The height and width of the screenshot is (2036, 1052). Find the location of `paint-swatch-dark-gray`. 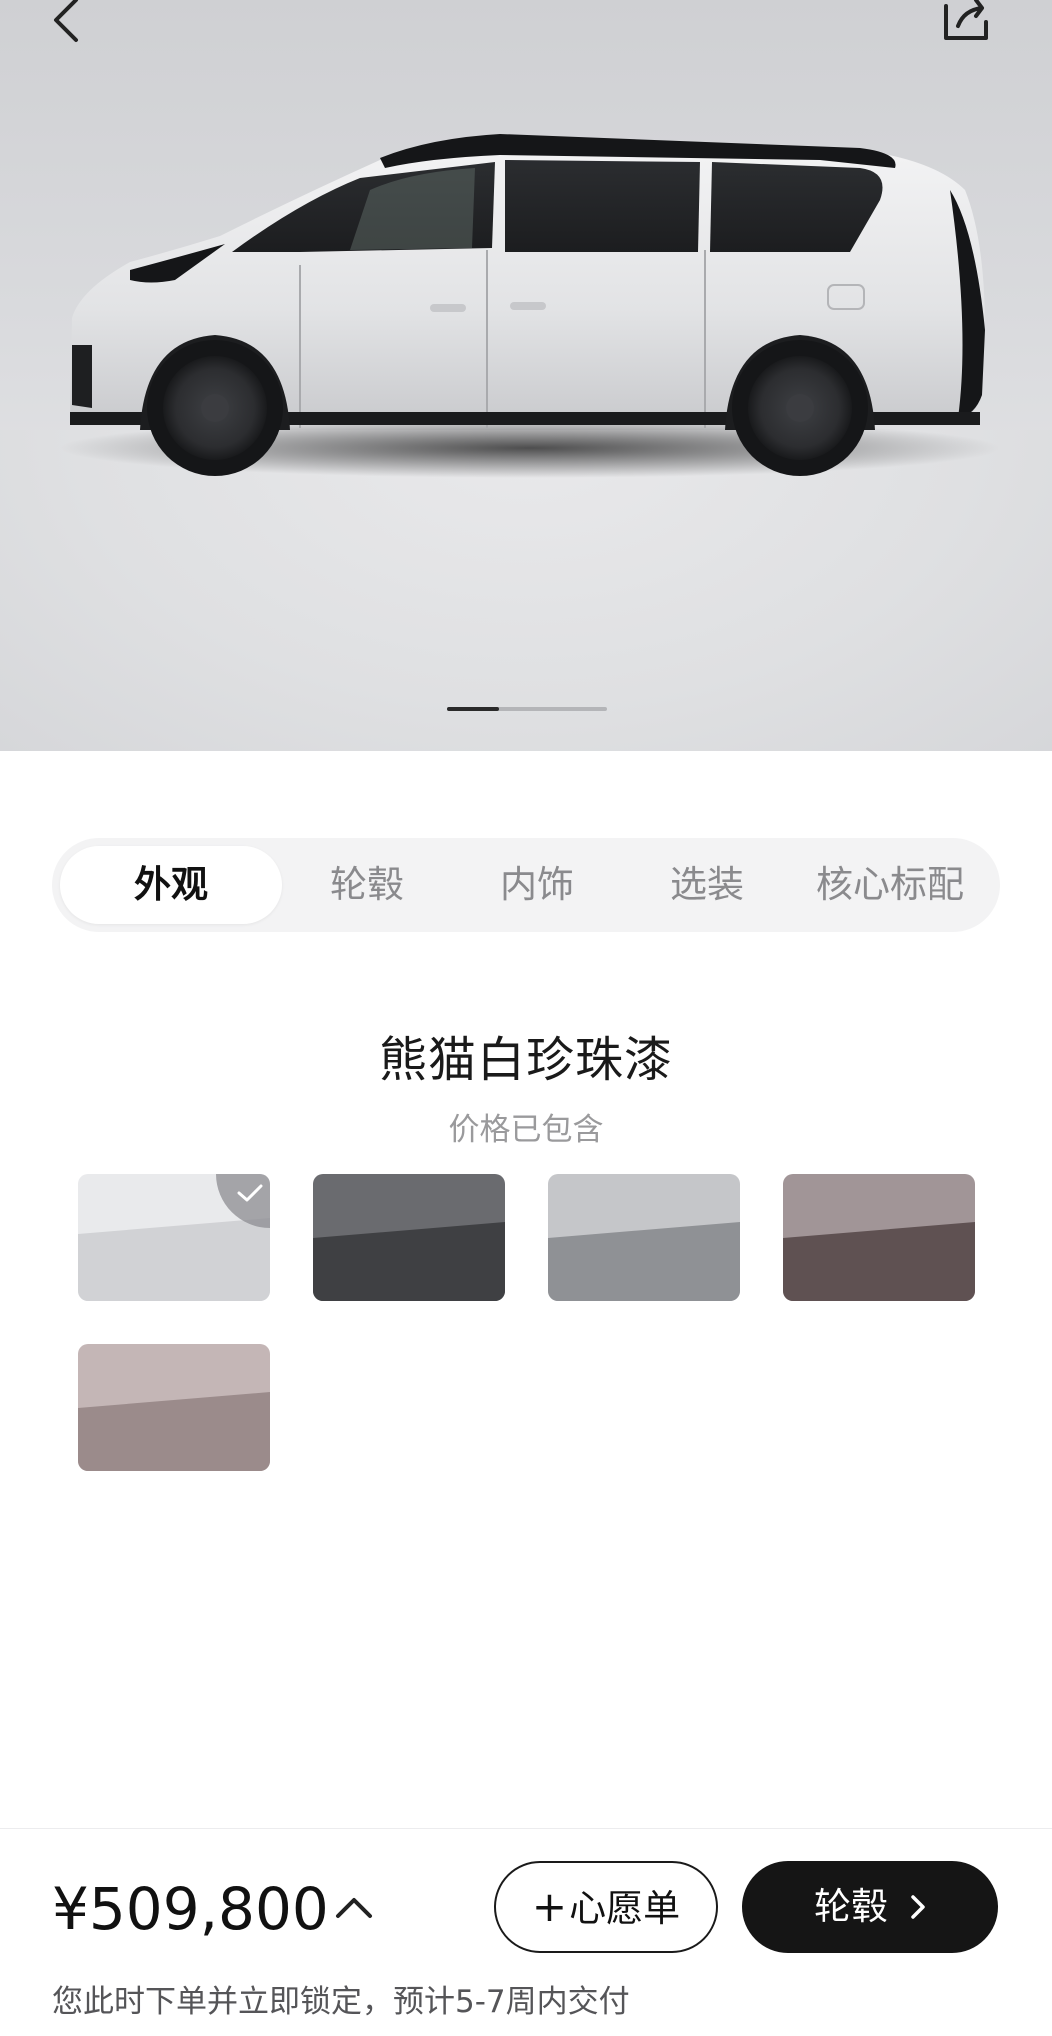

paint-swatch-dark-gray is located at coordinates (409, 1237).